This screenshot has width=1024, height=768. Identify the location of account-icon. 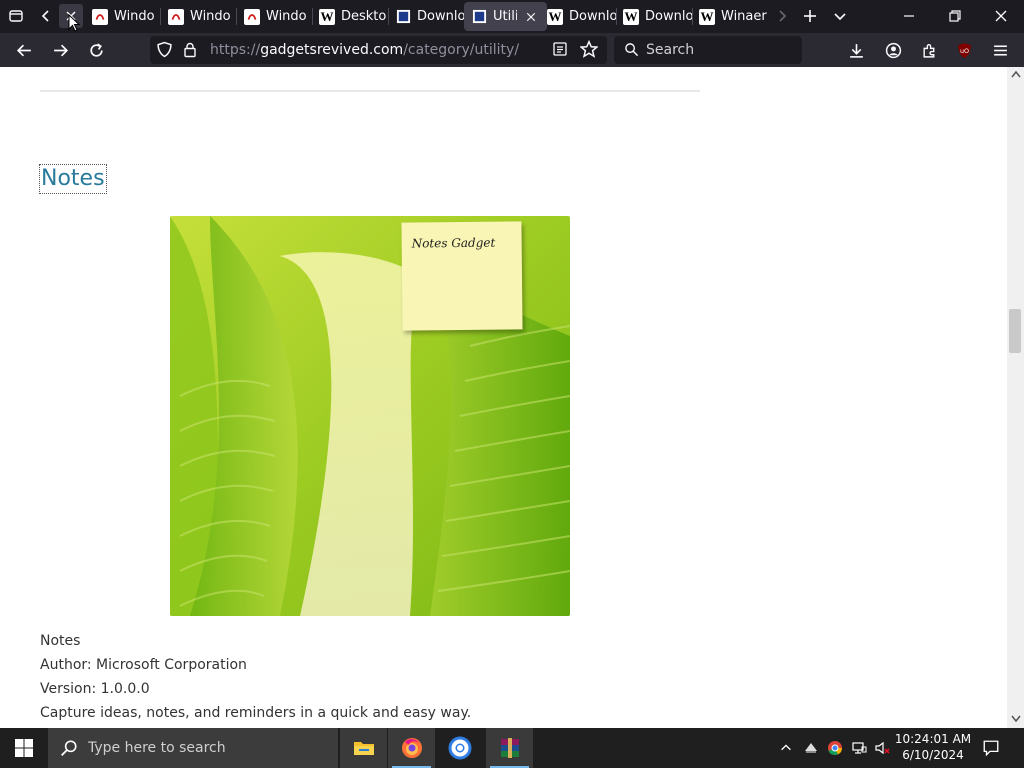
(893, 50).